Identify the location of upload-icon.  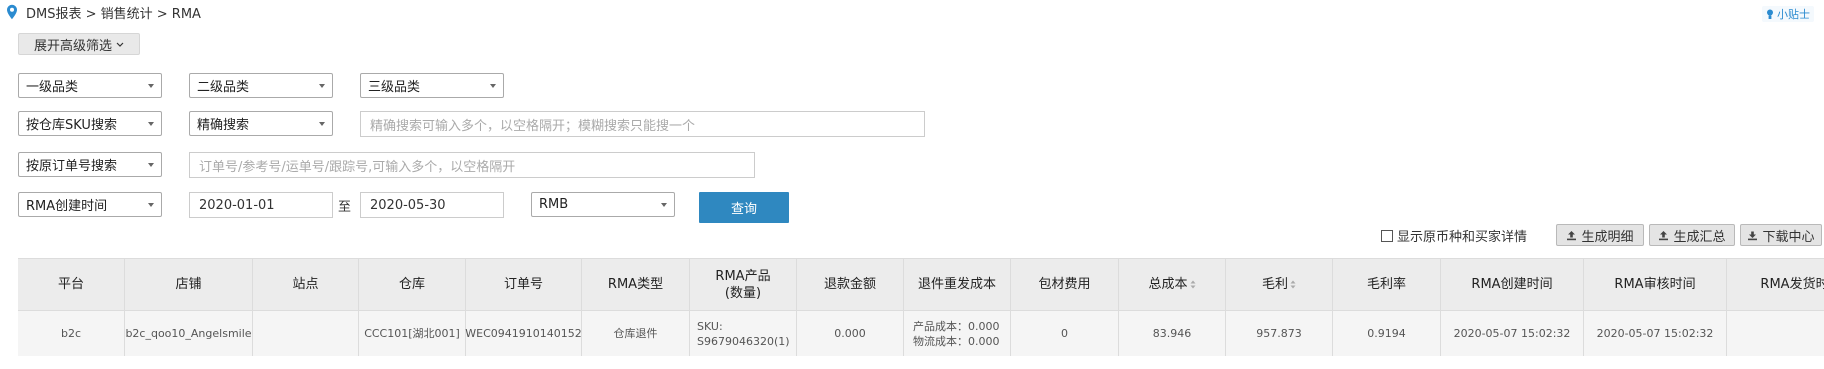
(1572, 235).